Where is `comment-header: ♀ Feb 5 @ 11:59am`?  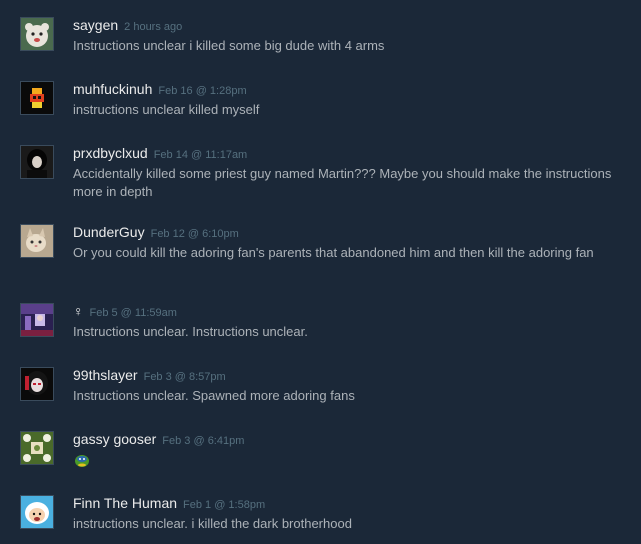
comment-header: ♀ Feb 5 @ 11:59am is located at coordinates (125, 312).